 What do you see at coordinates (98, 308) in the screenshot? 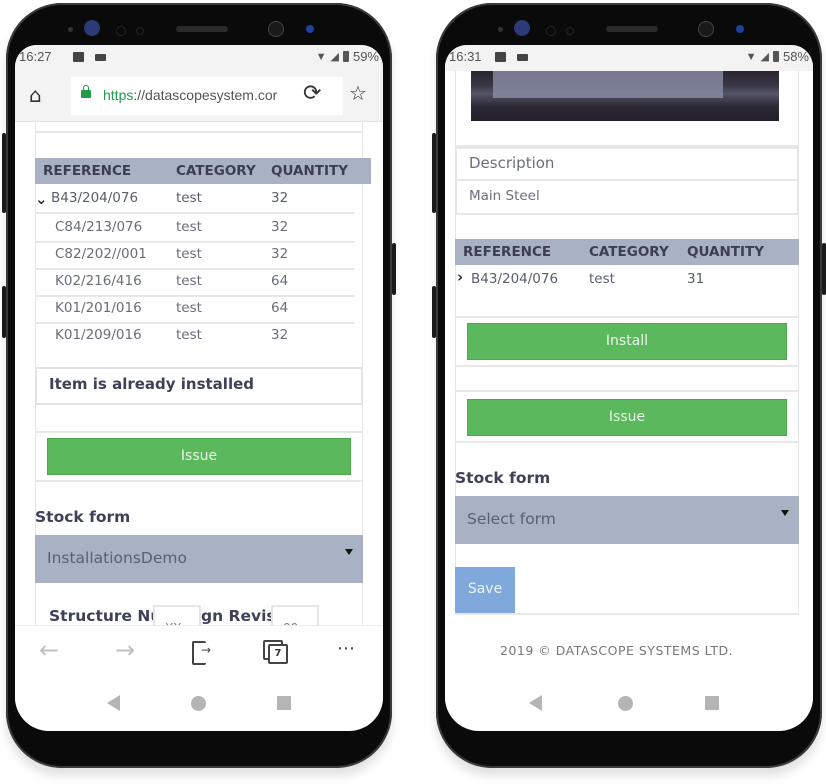
I see `row-reference: K01/201/016` at bounding box center [98, 308].